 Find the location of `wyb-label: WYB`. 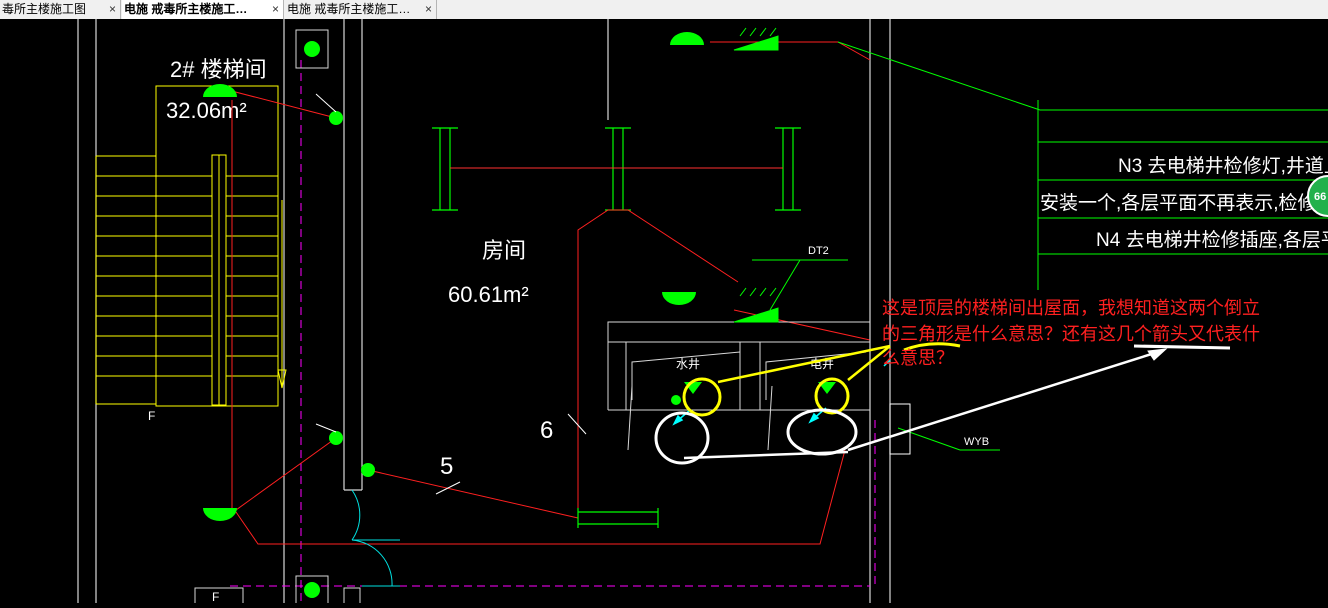

wyb-label: WYB is located at coordinates (976, 442).